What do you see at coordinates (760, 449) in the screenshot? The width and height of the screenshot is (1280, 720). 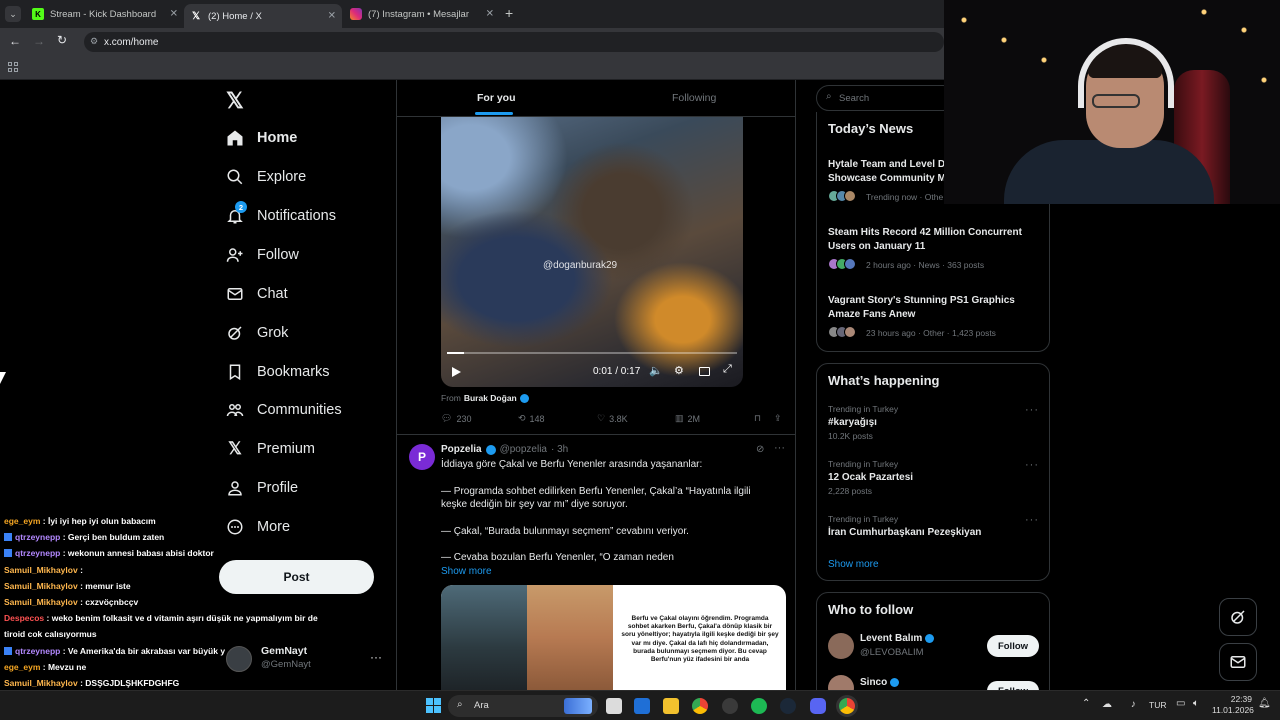 I see `grok-icon: ⊘` at bounding box center [760, 449].